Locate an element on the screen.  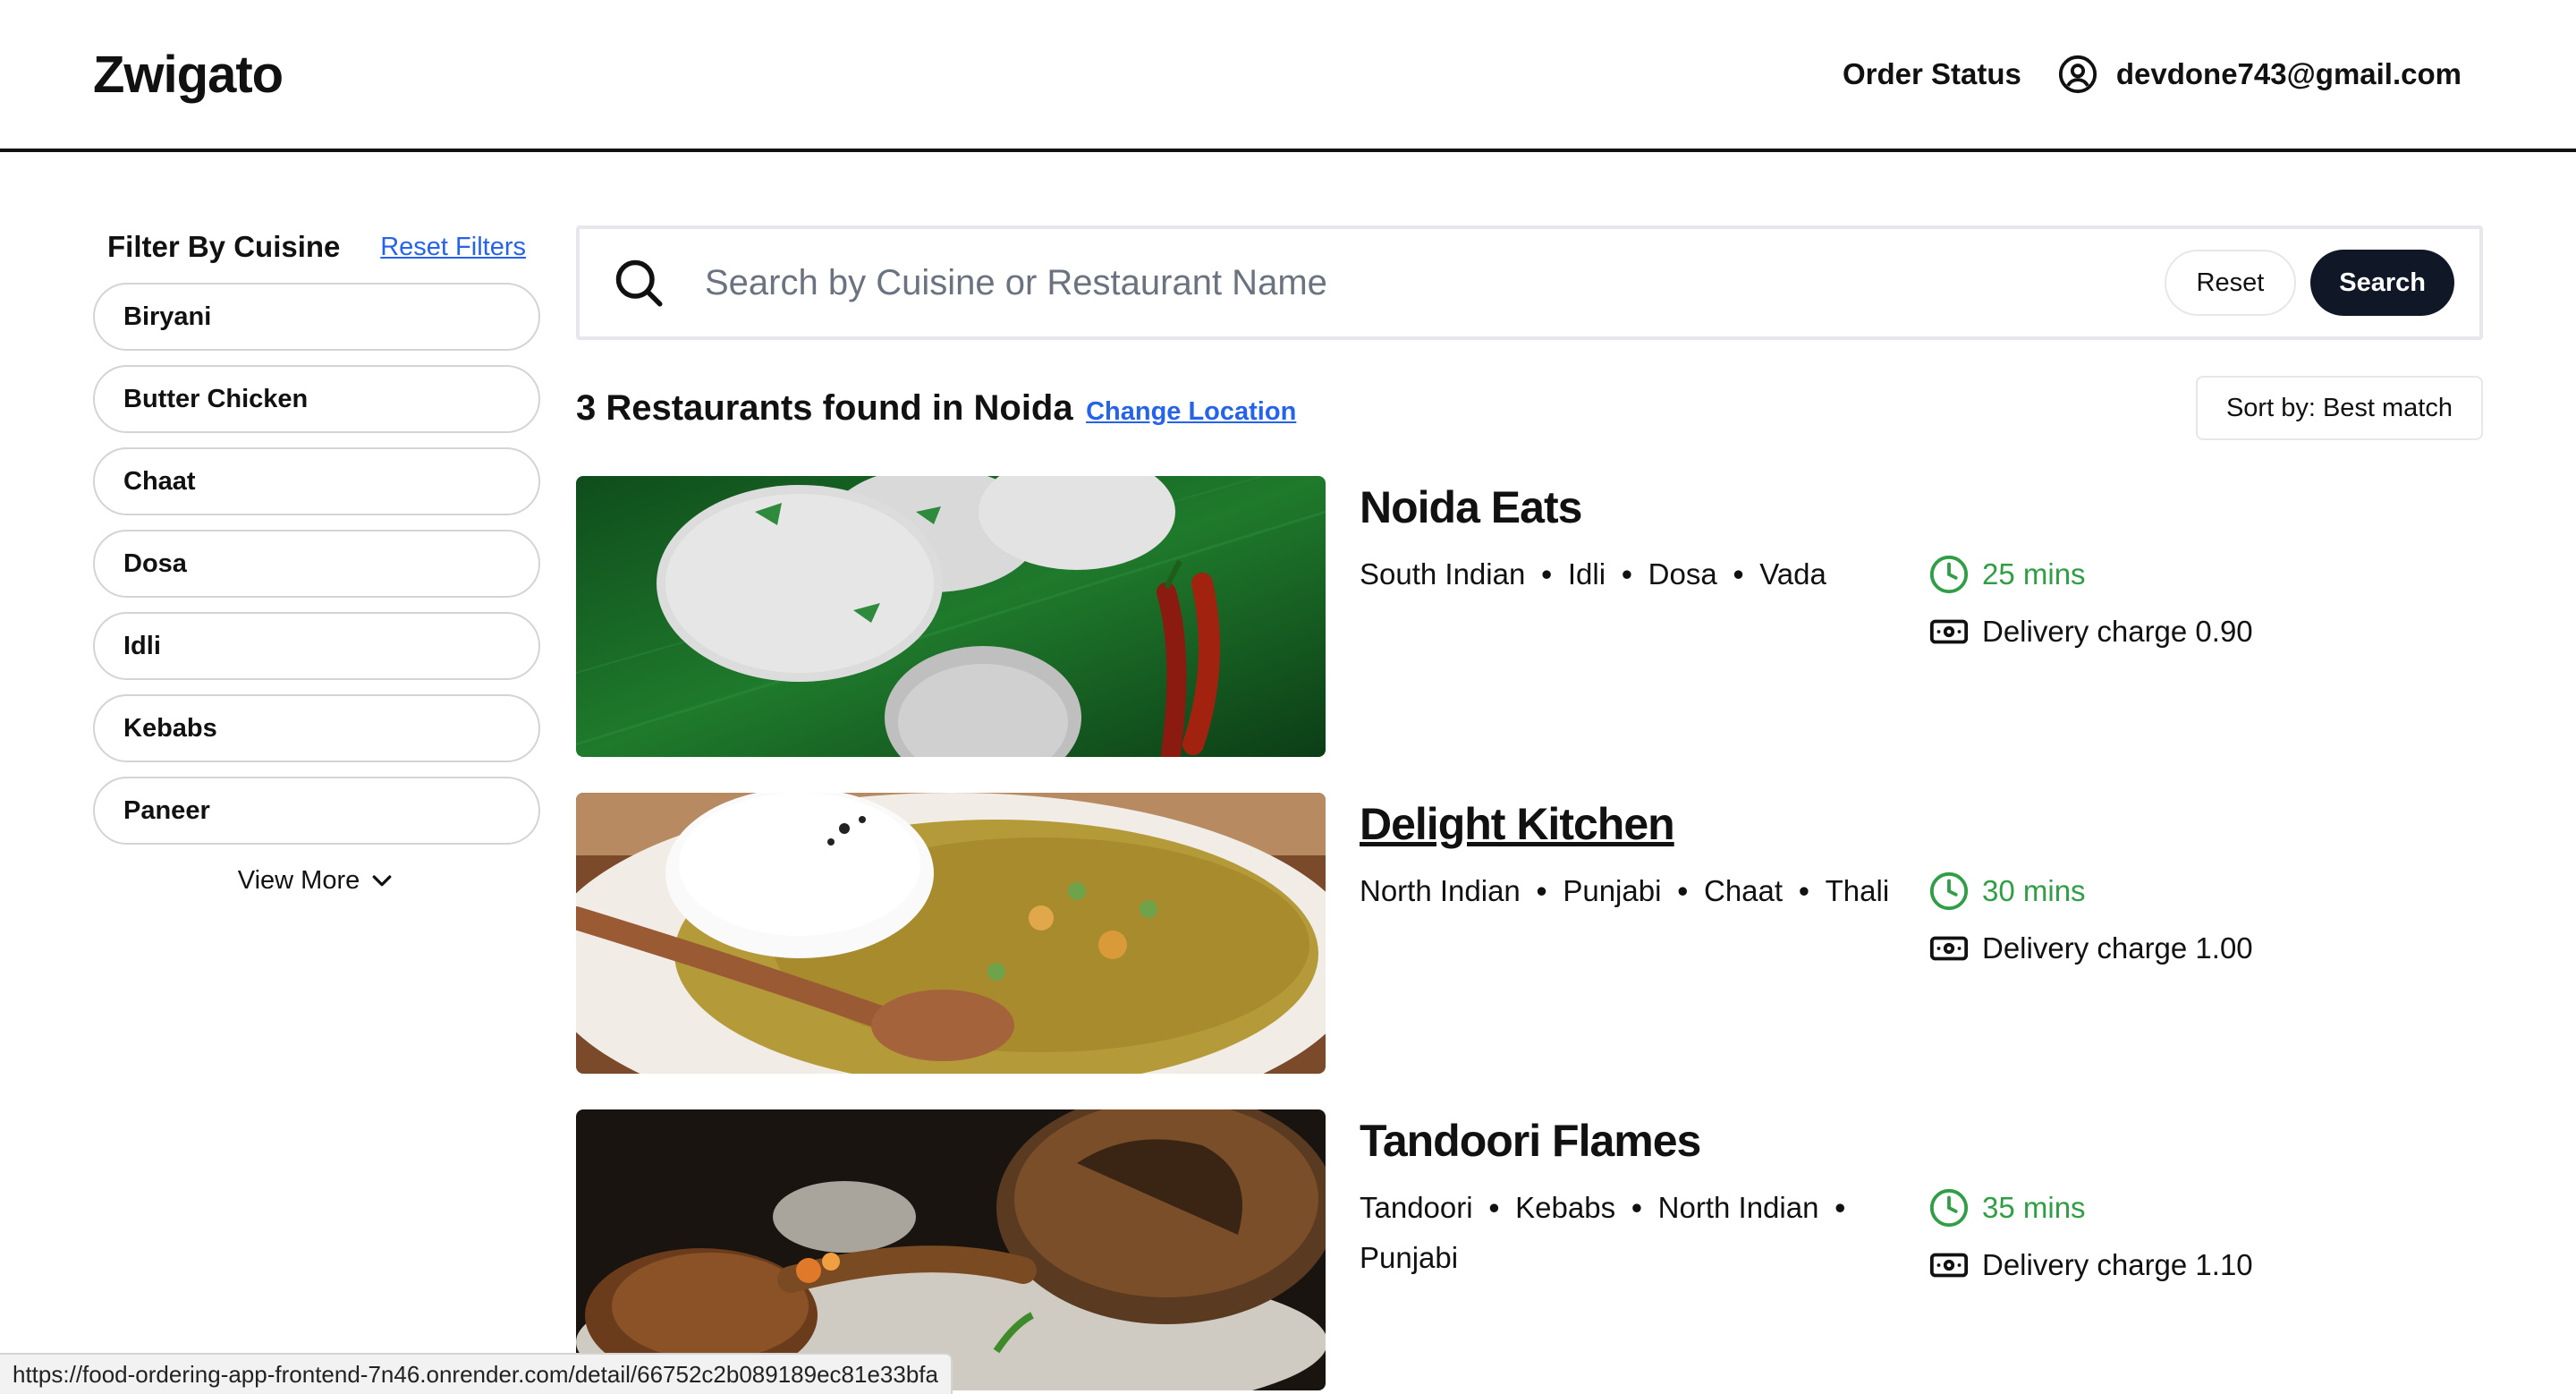
search-button: Search is located at coordinates (2382, 283).